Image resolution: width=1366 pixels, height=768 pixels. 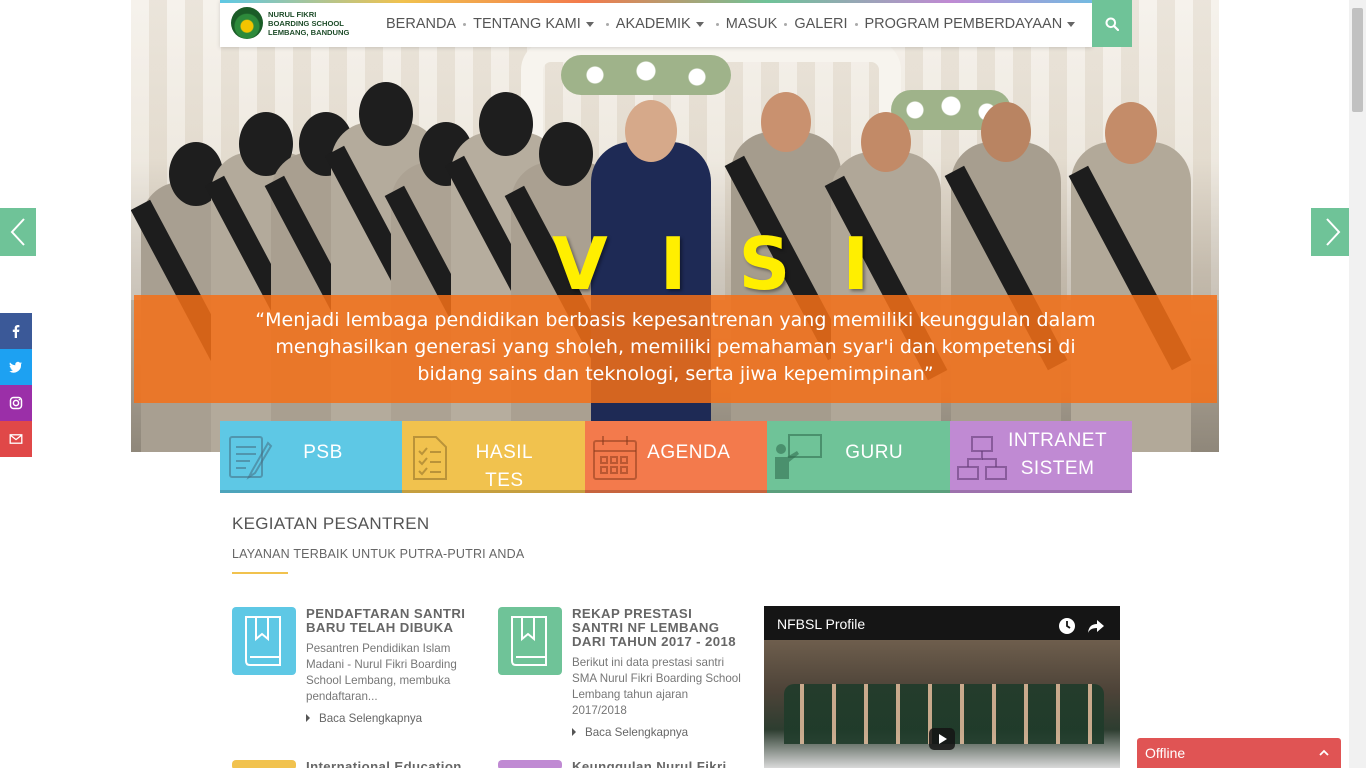 I want to click on twitter-button, so click(x=16, y=367).